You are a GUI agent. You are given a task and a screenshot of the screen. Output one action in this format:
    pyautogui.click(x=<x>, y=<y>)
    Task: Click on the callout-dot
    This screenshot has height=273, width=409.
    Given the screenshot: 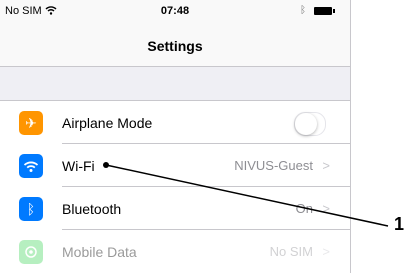 What is the action you would take?
    pyautogui.click(x=106, y=165)
    